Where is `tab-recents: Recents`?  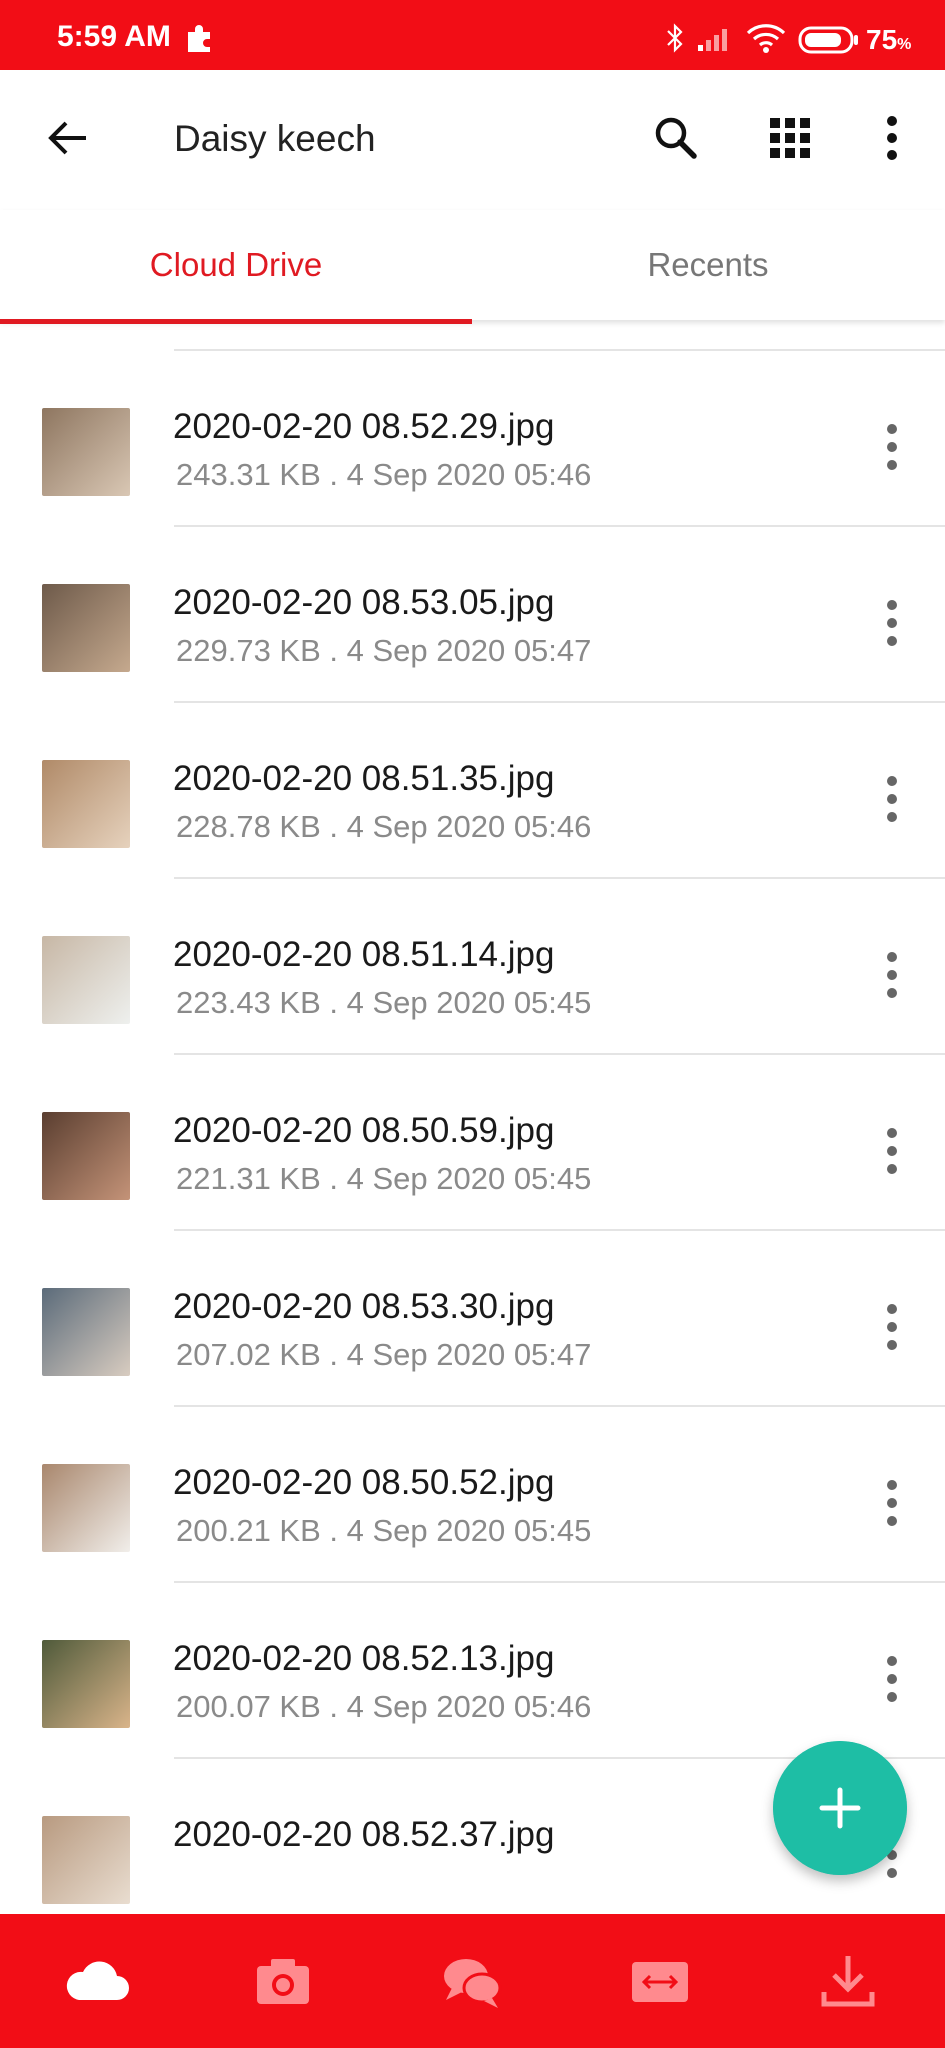 tab-recents: Recents is located at coordinates (708, 265).